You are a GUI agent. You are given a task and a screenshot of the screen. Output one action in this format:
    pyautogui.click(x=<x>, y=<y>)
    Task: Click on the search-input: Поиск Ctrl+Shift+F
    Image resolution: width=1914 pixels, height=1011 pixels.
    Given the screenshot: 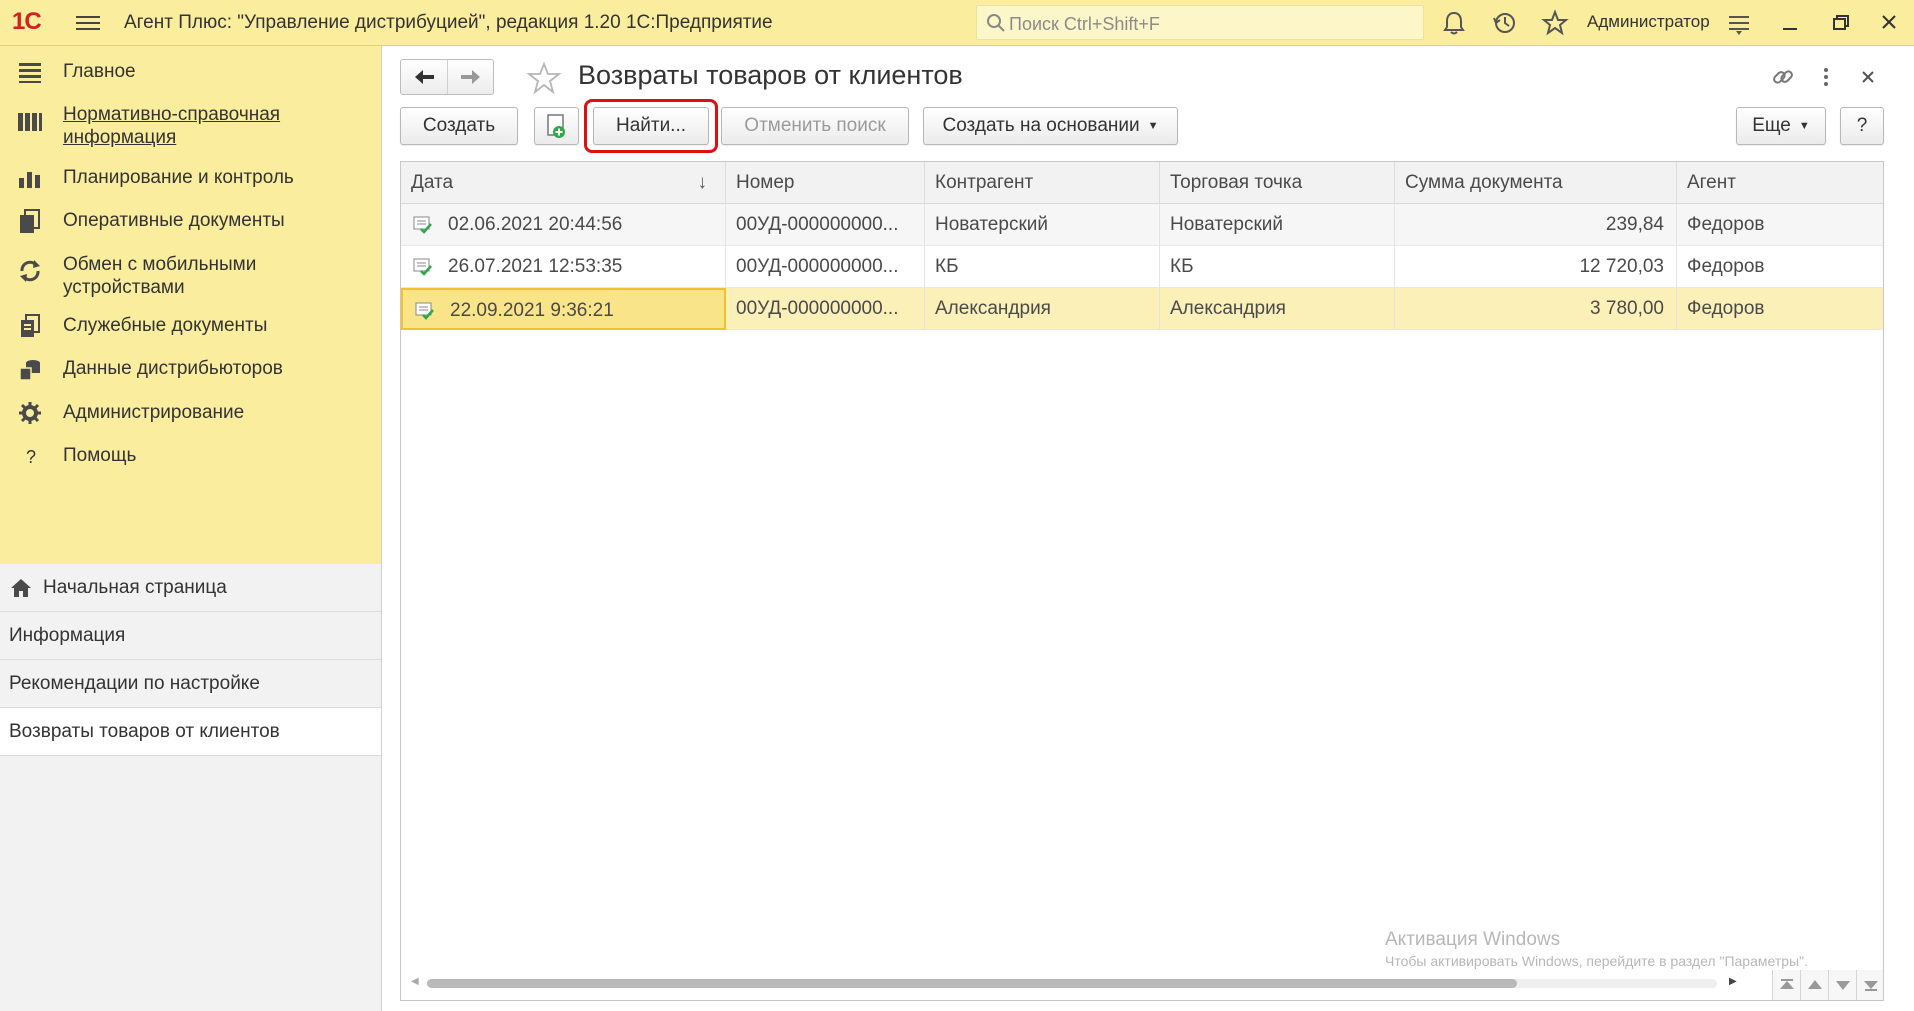 What is the action you would take?
    pyautogui.click(x=1200, y=22)
    